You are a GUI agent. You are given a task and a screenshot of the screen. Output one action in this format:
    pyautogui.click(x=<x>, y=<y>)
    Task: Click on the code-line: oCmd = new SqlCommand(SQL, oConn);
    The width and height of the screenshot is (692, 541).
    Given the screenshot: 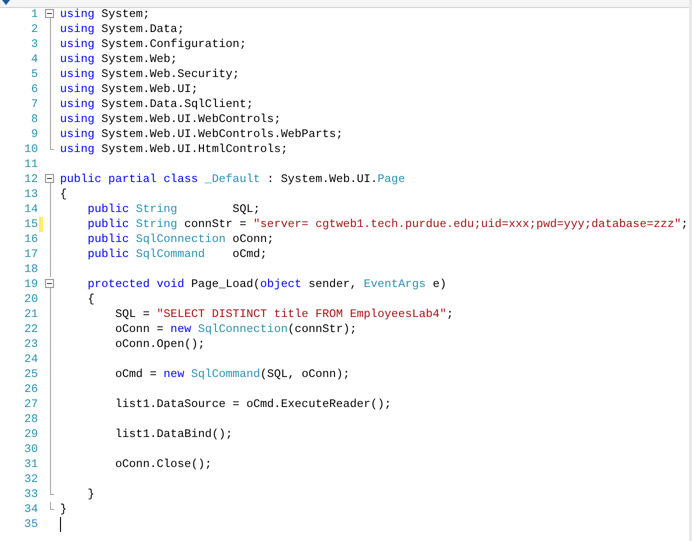 What is the action you would take?
    pyautogui.click(x=232, y=374)
    